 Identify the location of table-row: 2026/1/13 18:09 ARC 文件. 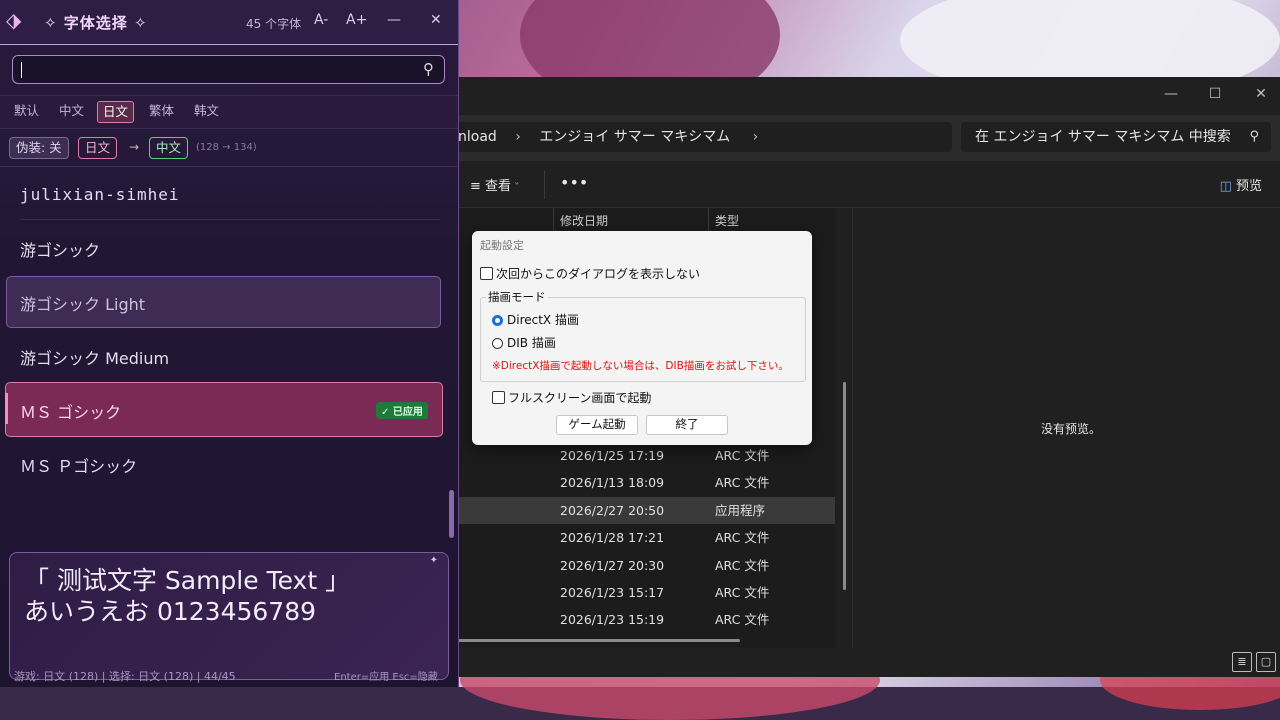
(637, 482).